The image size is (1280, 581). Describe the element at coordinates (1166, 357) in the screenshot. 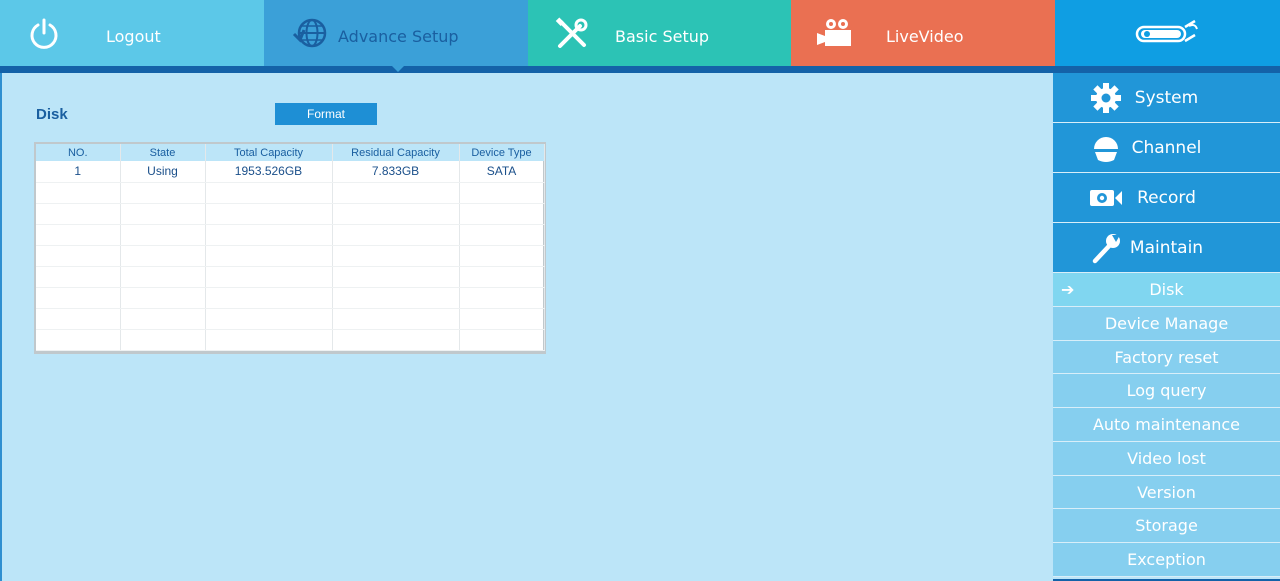

I see `sidebar-subitem-factory-reset: Factory reset` at that location.